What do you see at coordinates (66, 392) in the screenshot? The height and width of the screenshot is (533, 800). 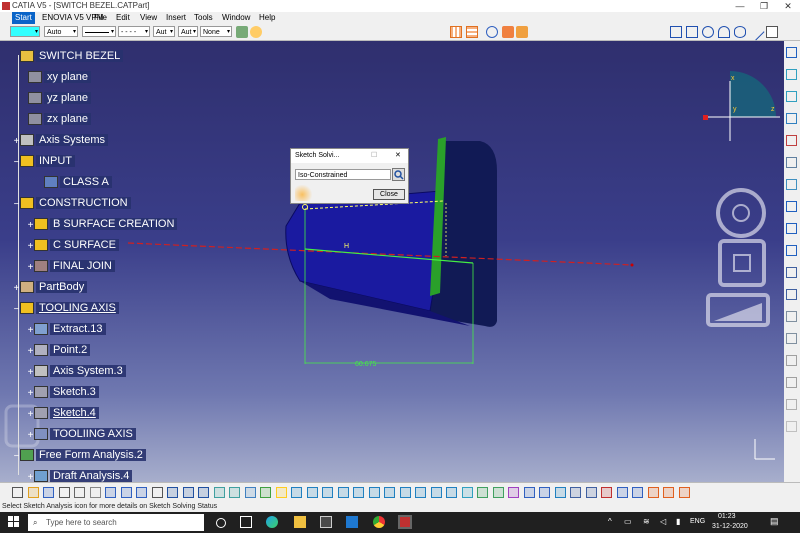 I see `tree-node: Sketch.3` at bounding box center [66, 392].